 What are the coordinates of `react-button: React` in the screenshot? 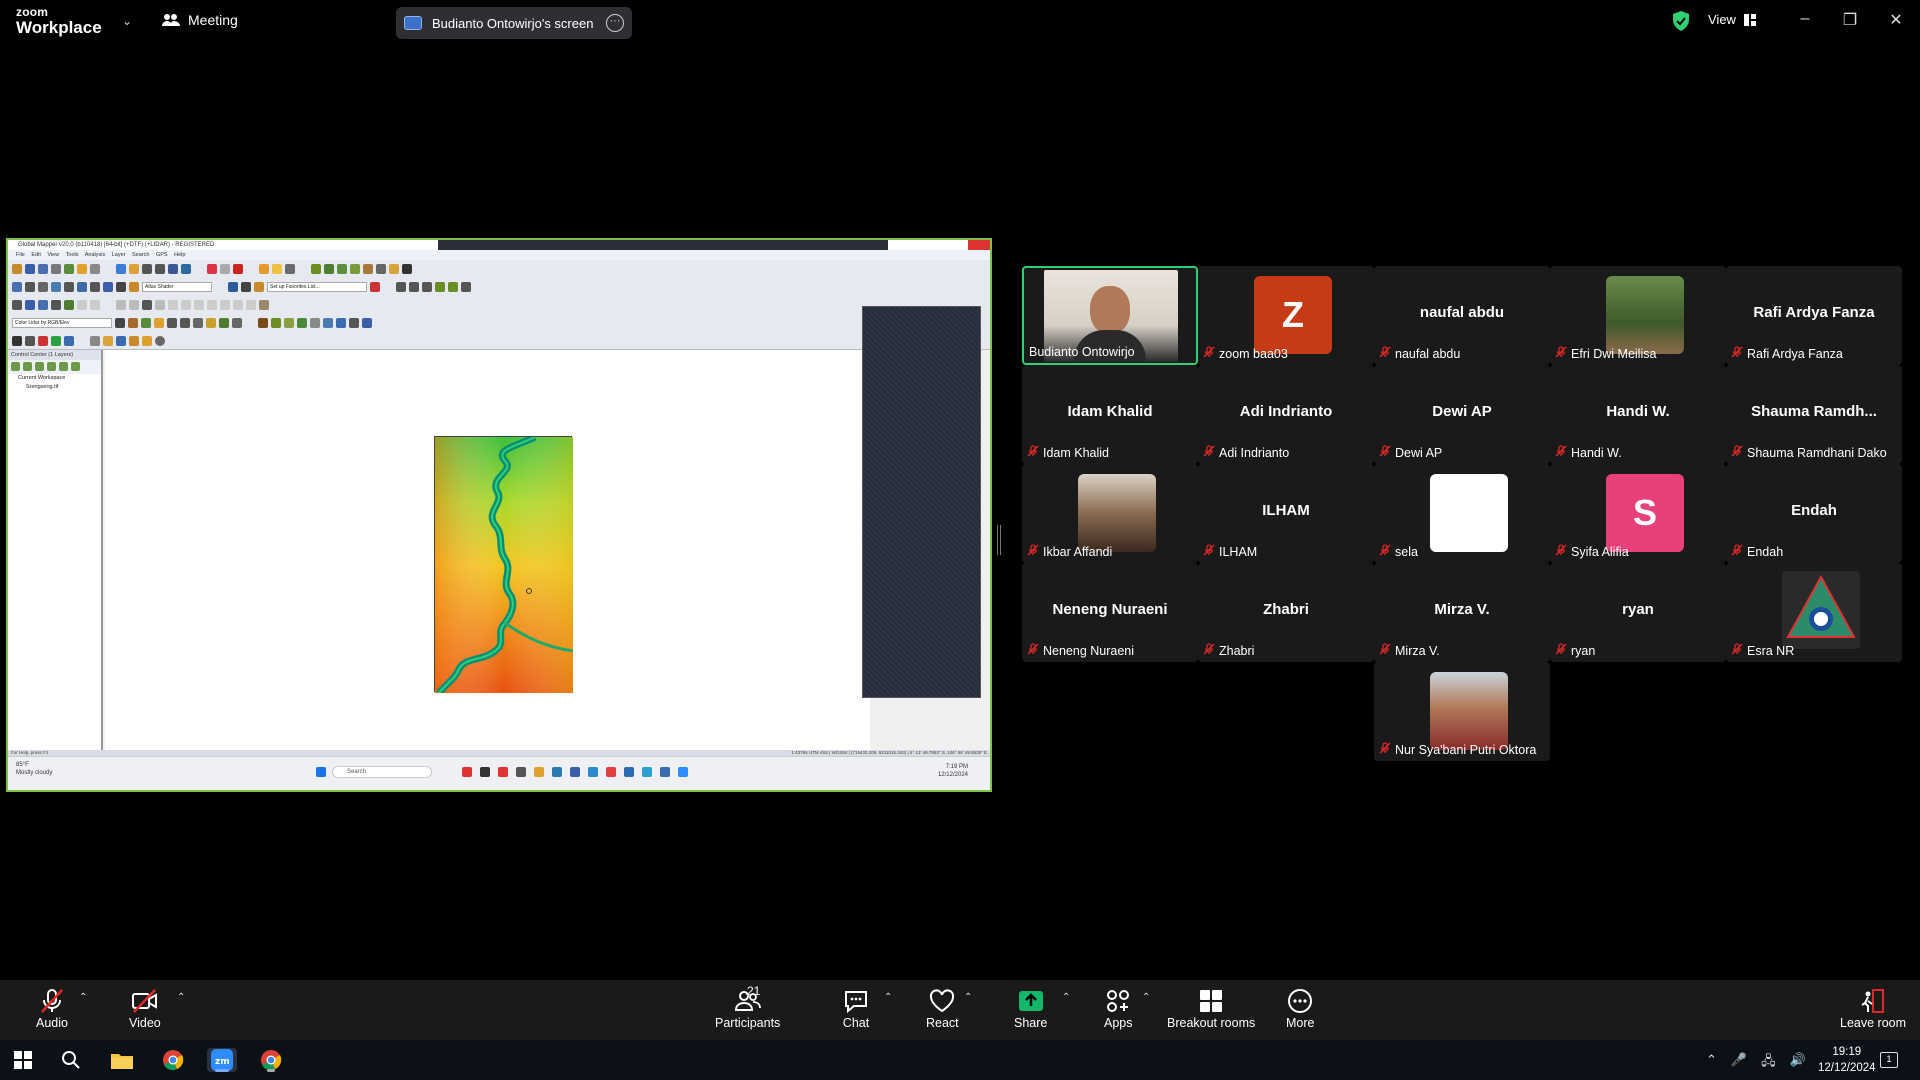 It's located at (942, 1009).